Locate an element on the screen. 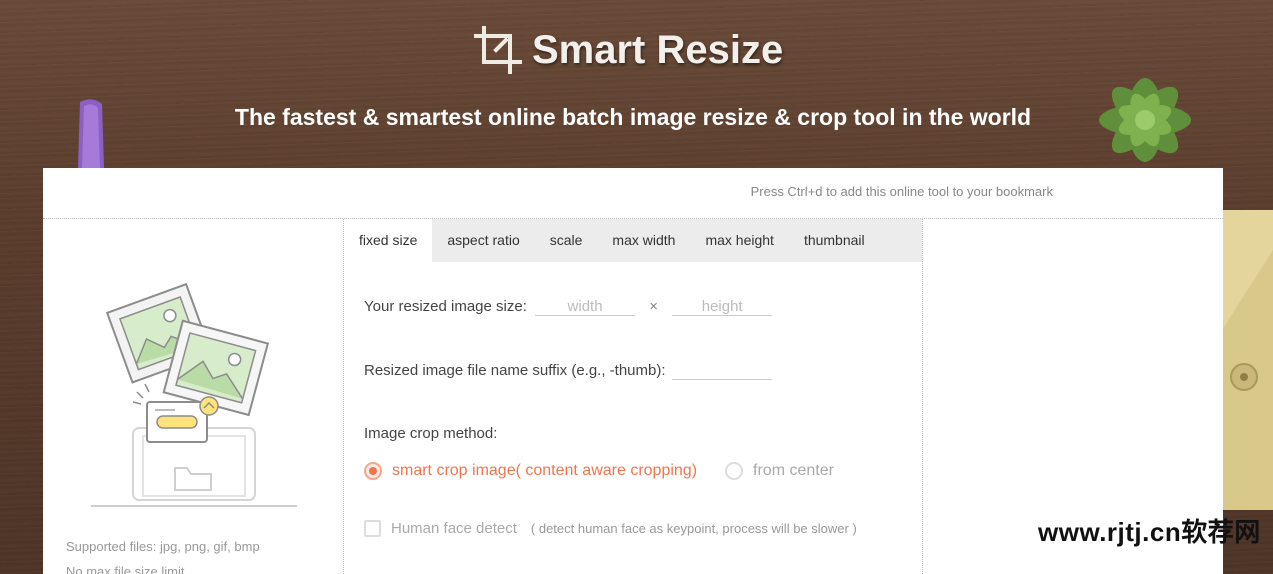 The width and height of the screenshot is (1273, 574). tab-thumbnail: thumbnail is located at coordinates (834, 240).